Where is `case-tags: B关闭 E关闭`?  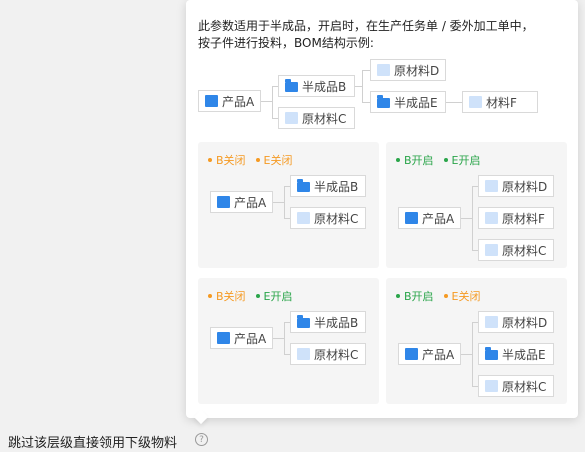
case-tags: B关闭 E关闭 is located at coordinates (250, 160).